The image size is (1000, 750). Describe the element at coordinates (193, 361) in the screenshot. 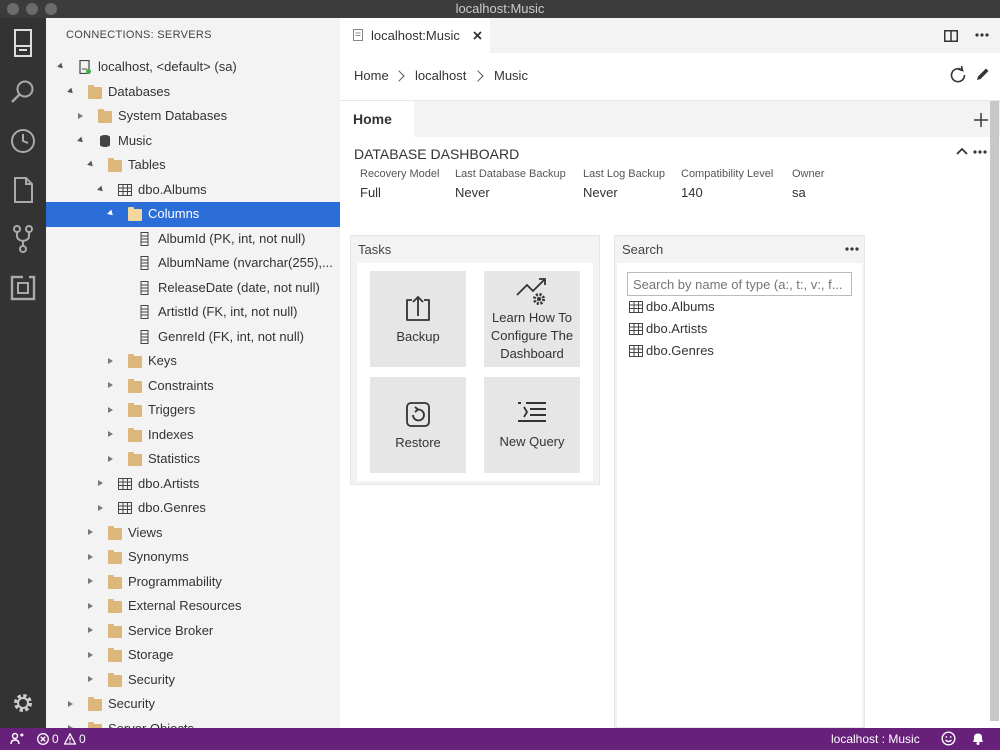

I see `tree-item: Keys` at that location.